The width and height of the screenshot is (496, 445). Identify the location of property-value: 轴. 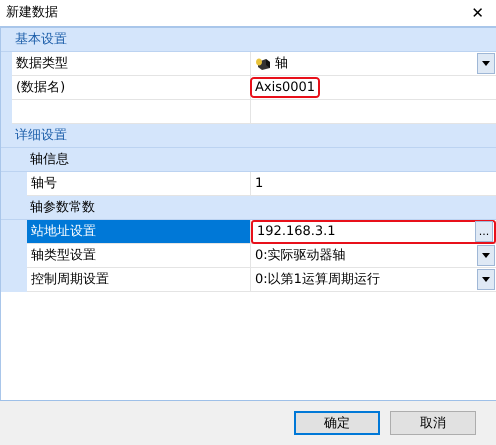
(281, 63).